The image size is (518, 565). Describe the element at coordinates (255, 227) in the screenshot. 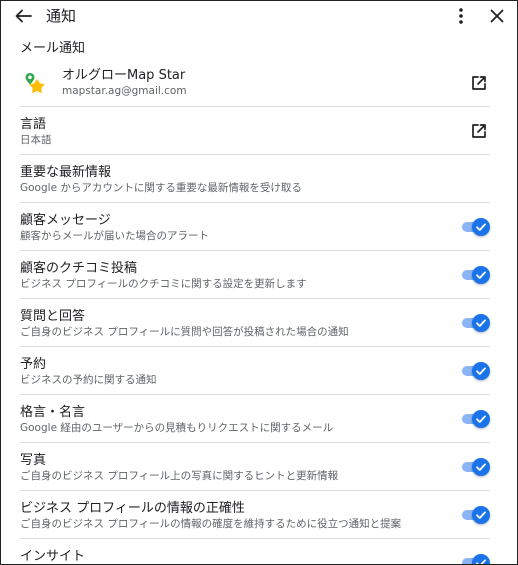

I see `setting-row-customer-messages: 顧客メッセージ 顧客からメールが届いた場合のアラート` at that location.